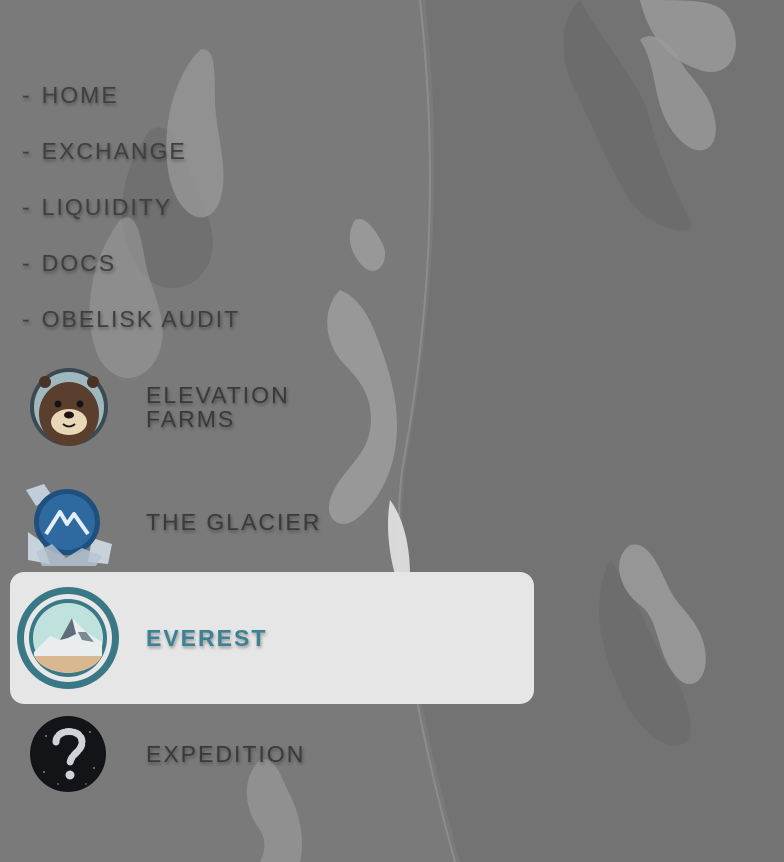  I want to click on card-label: EXPEDITION, so click(226, 754).